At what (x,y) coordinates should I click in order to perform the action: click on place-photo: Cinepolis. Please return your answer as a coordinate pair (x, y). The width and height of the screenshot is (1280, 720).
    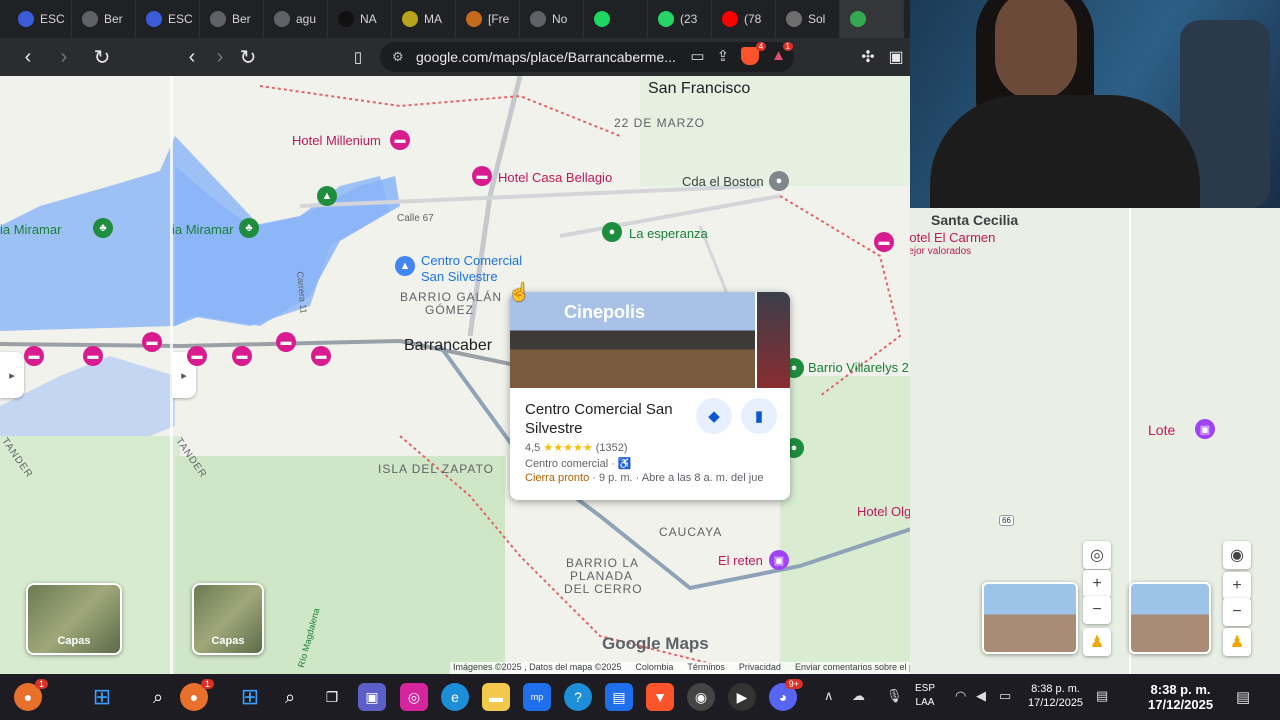
    Looking at the image, I should click on (632, 340).